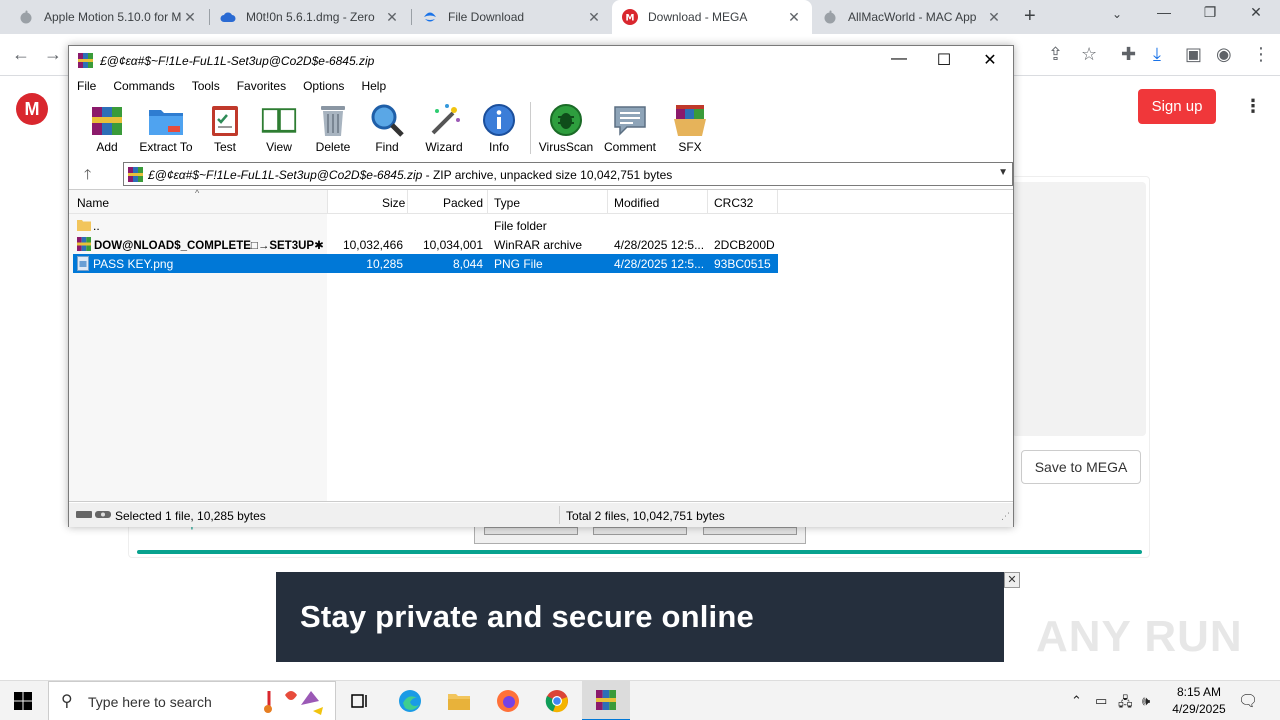 This screenshot has height=720, width=1280. I want to click on file-explorer-icon, so click(459, 700).